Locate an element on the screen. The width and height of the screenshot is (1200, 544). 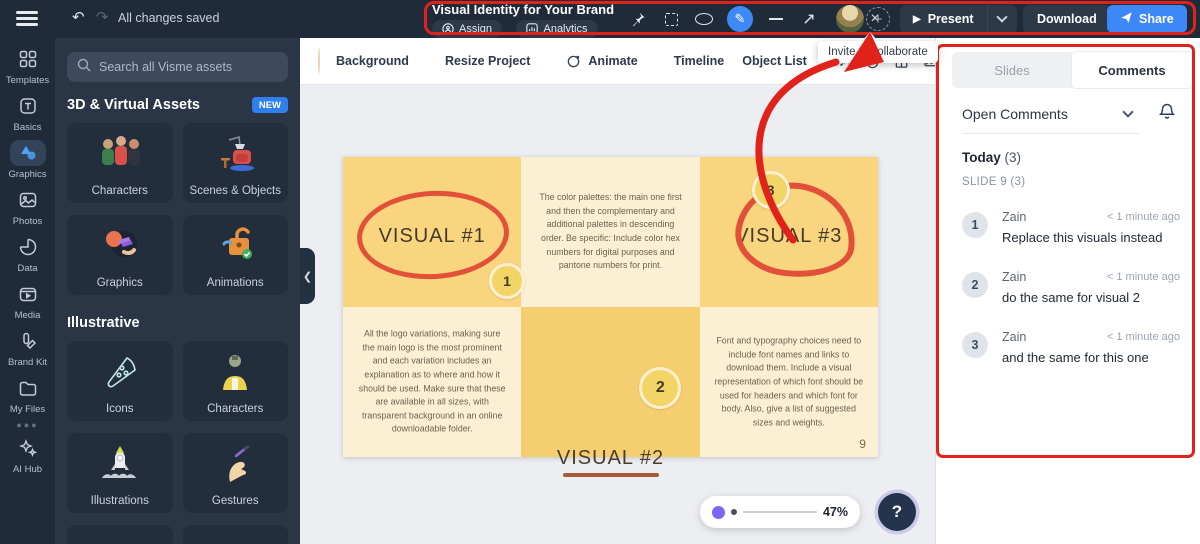
card-graphics-3d: Graphics is located at coordinates (120, 255).